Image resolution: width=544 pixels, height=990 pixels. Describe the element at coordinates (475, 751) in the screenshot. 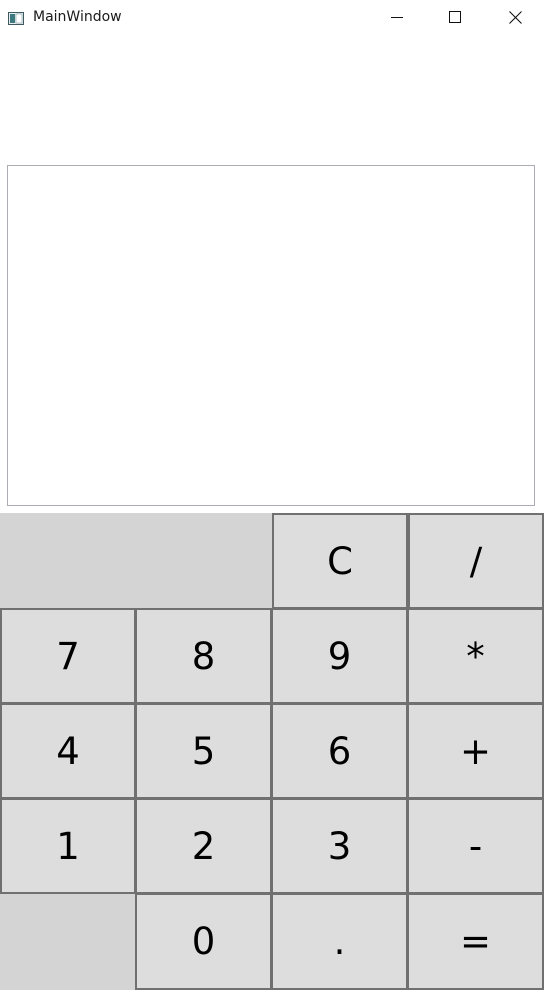

I see `plus-button: +` at that location.